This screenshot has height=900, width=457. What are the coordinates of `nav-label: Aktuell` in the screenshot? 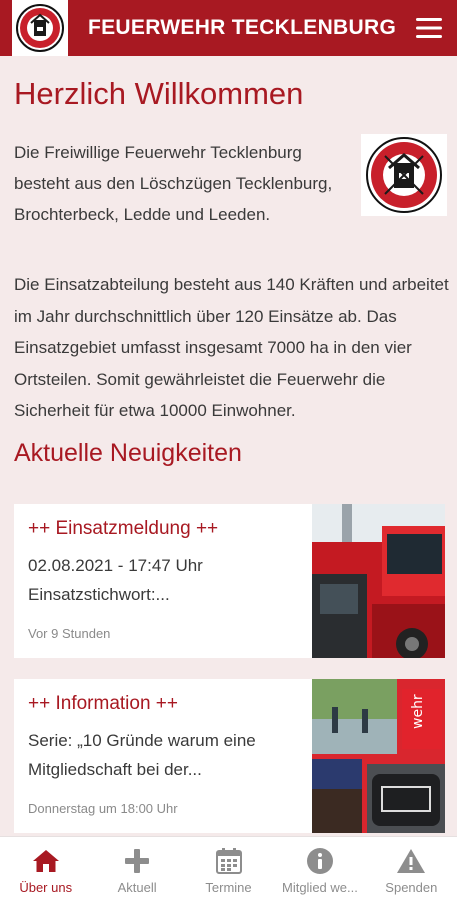 It's located at (137, 887).